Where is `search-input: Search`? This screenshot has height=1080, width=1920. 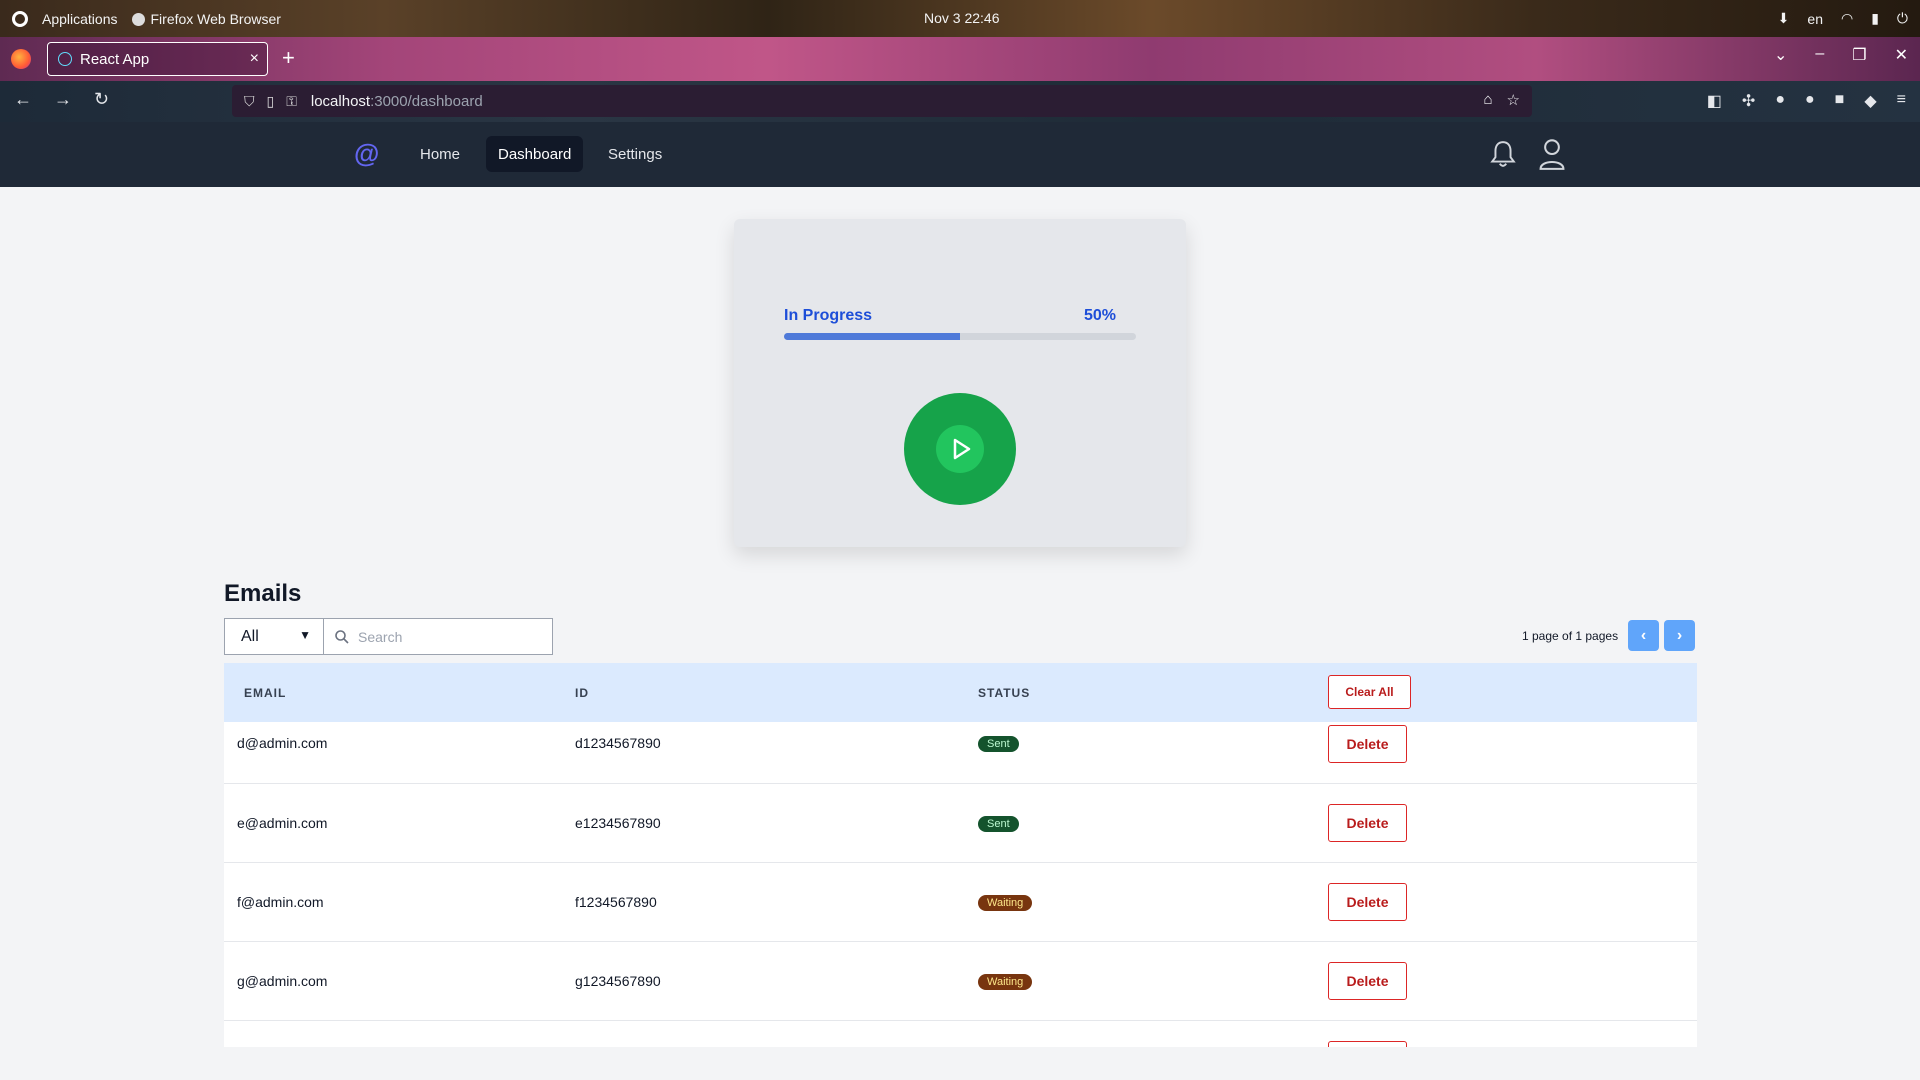
search-input: Search is located at coordinates (438, 636).